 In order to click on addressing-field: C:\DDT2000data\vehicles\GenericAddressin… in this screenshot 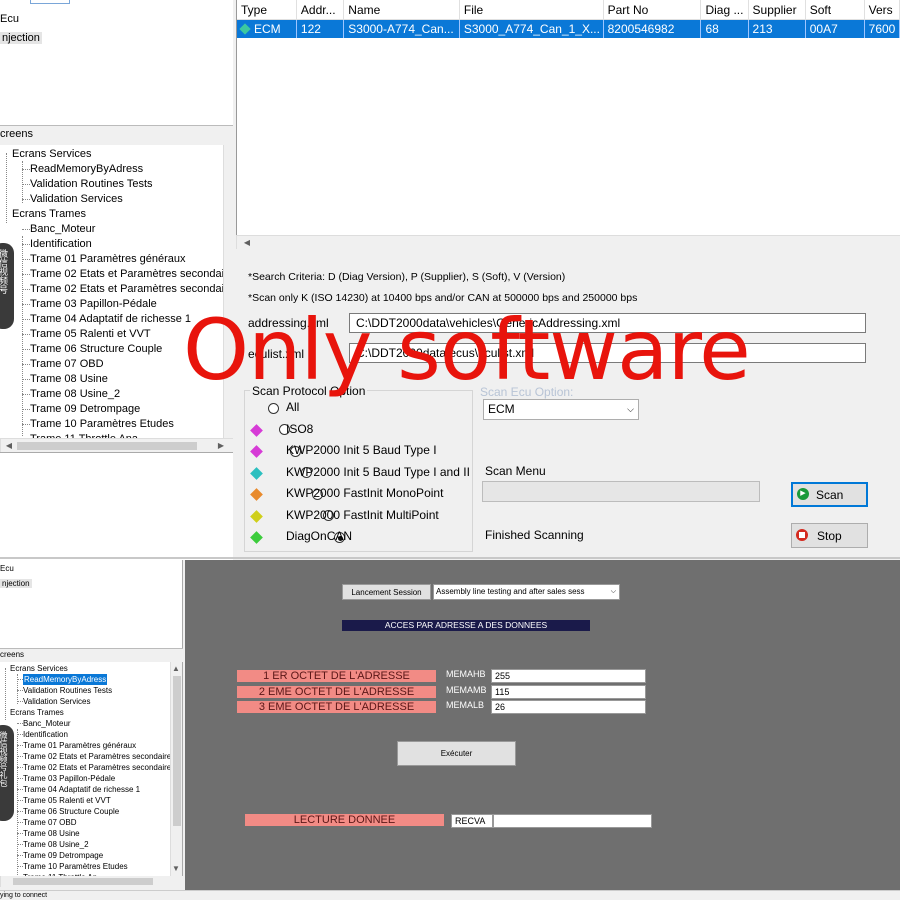, I will do `click(607, 323)`.